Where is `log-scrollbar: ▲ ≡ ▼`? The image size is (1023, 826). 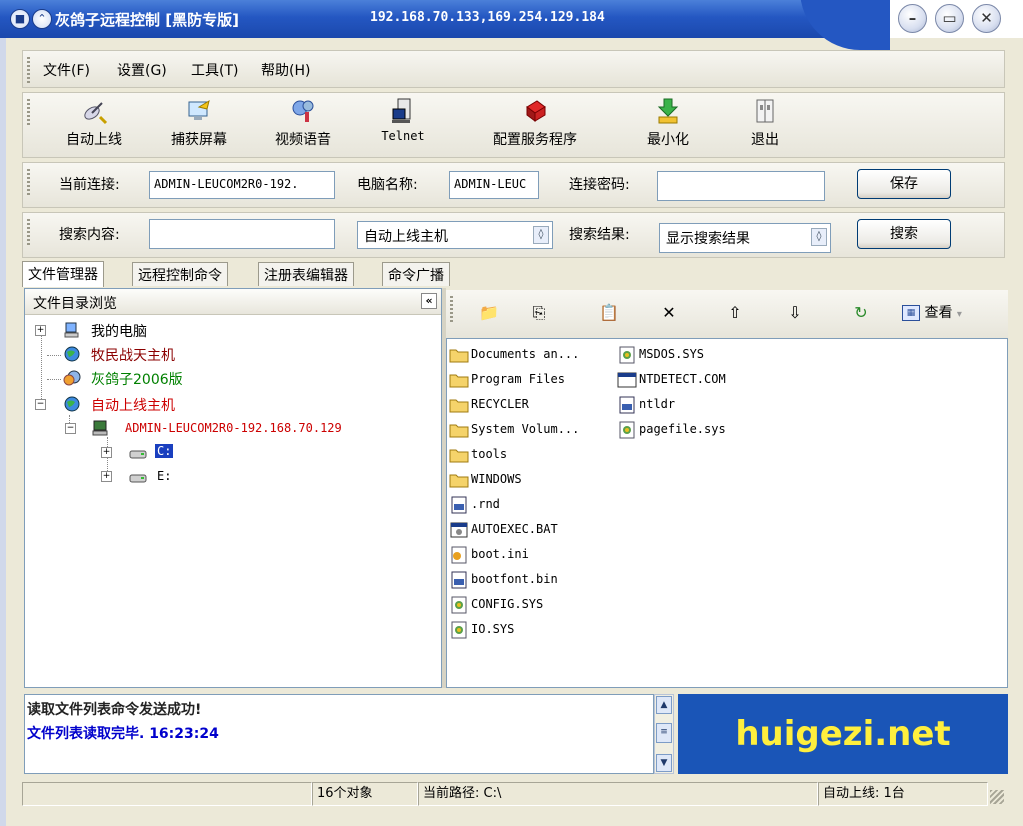
log-scrollbar: ▲ ≡ ▼ is located at coordinates (664, 734).